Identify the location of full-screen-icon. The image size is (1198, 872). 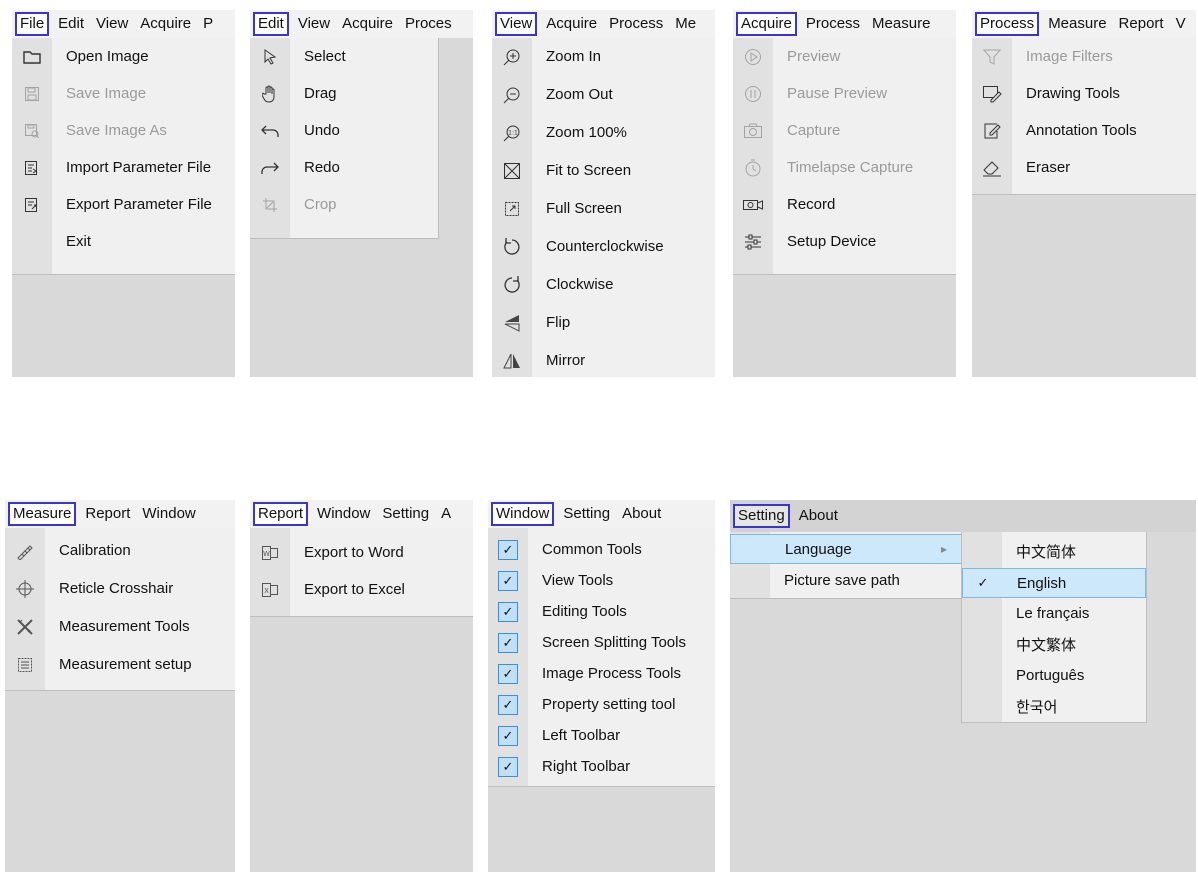
(512, 208).